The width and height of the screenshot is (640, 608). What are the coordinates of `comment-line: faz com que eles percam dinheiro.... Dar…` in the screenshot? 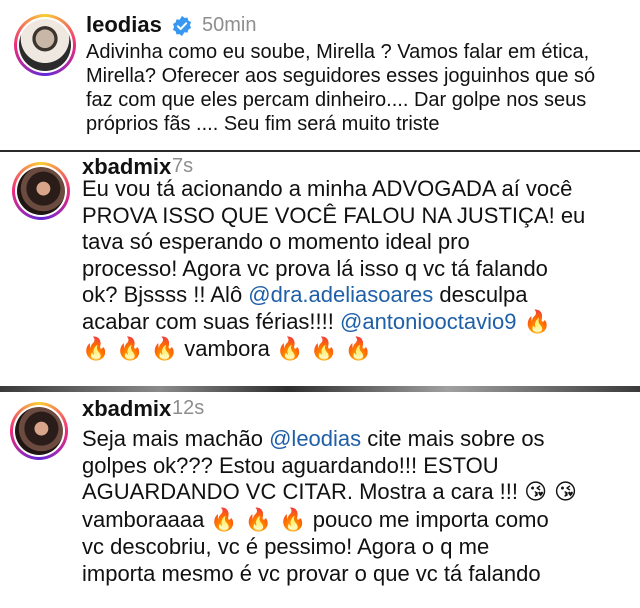 It's located at (340, 100).